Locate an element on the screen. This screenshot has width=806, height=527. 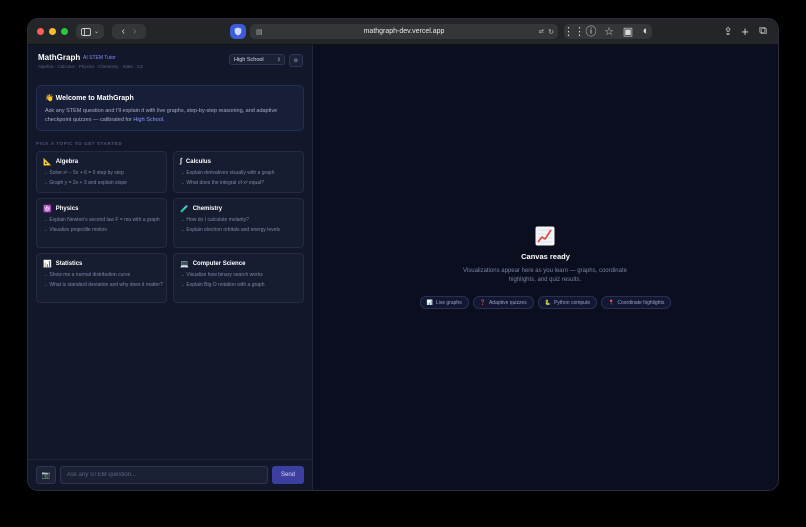
zoom-window-button is located at coordinates (64, 31).